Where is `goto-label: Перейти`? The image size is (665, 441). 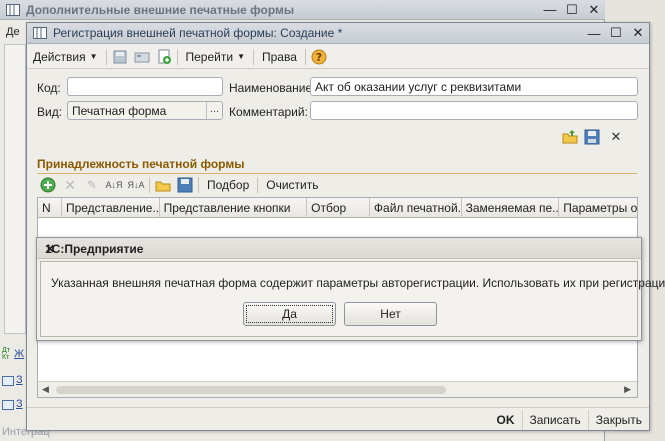 goto-label: Перейти is located at coordinates (209, 56).